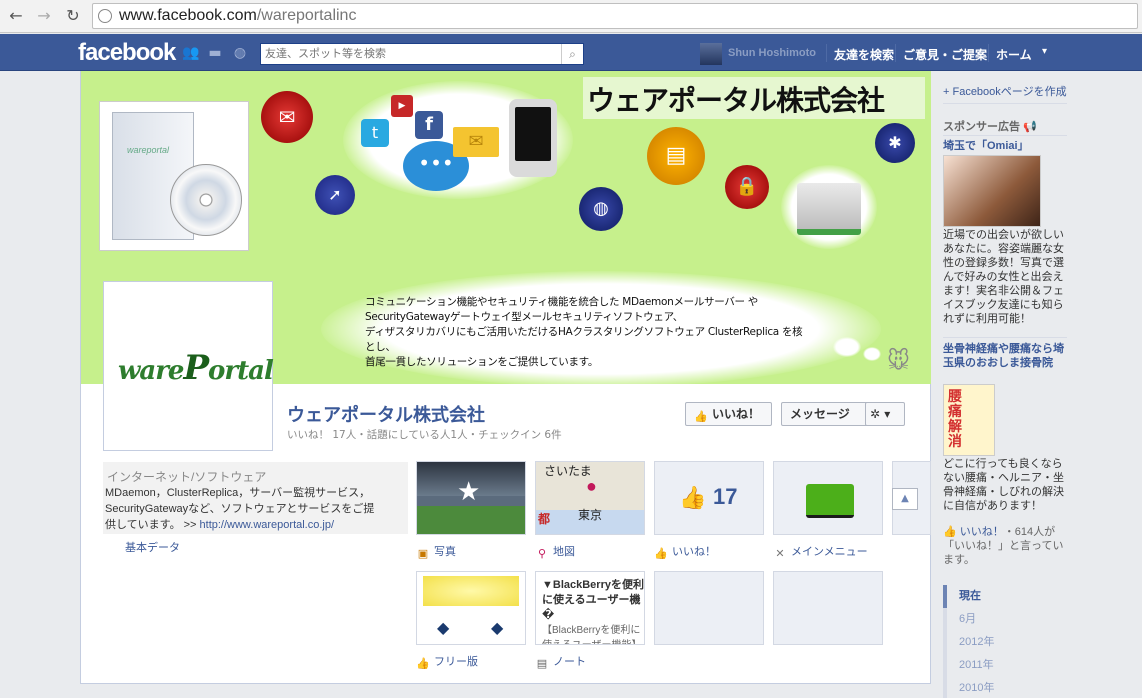 This screenshot has height=698, width=1142. What do you see at coordinates (772, 53) in the screenshot?
I see `user-name-link: Shun Hoshimoto` at bounding box center [772, 53].